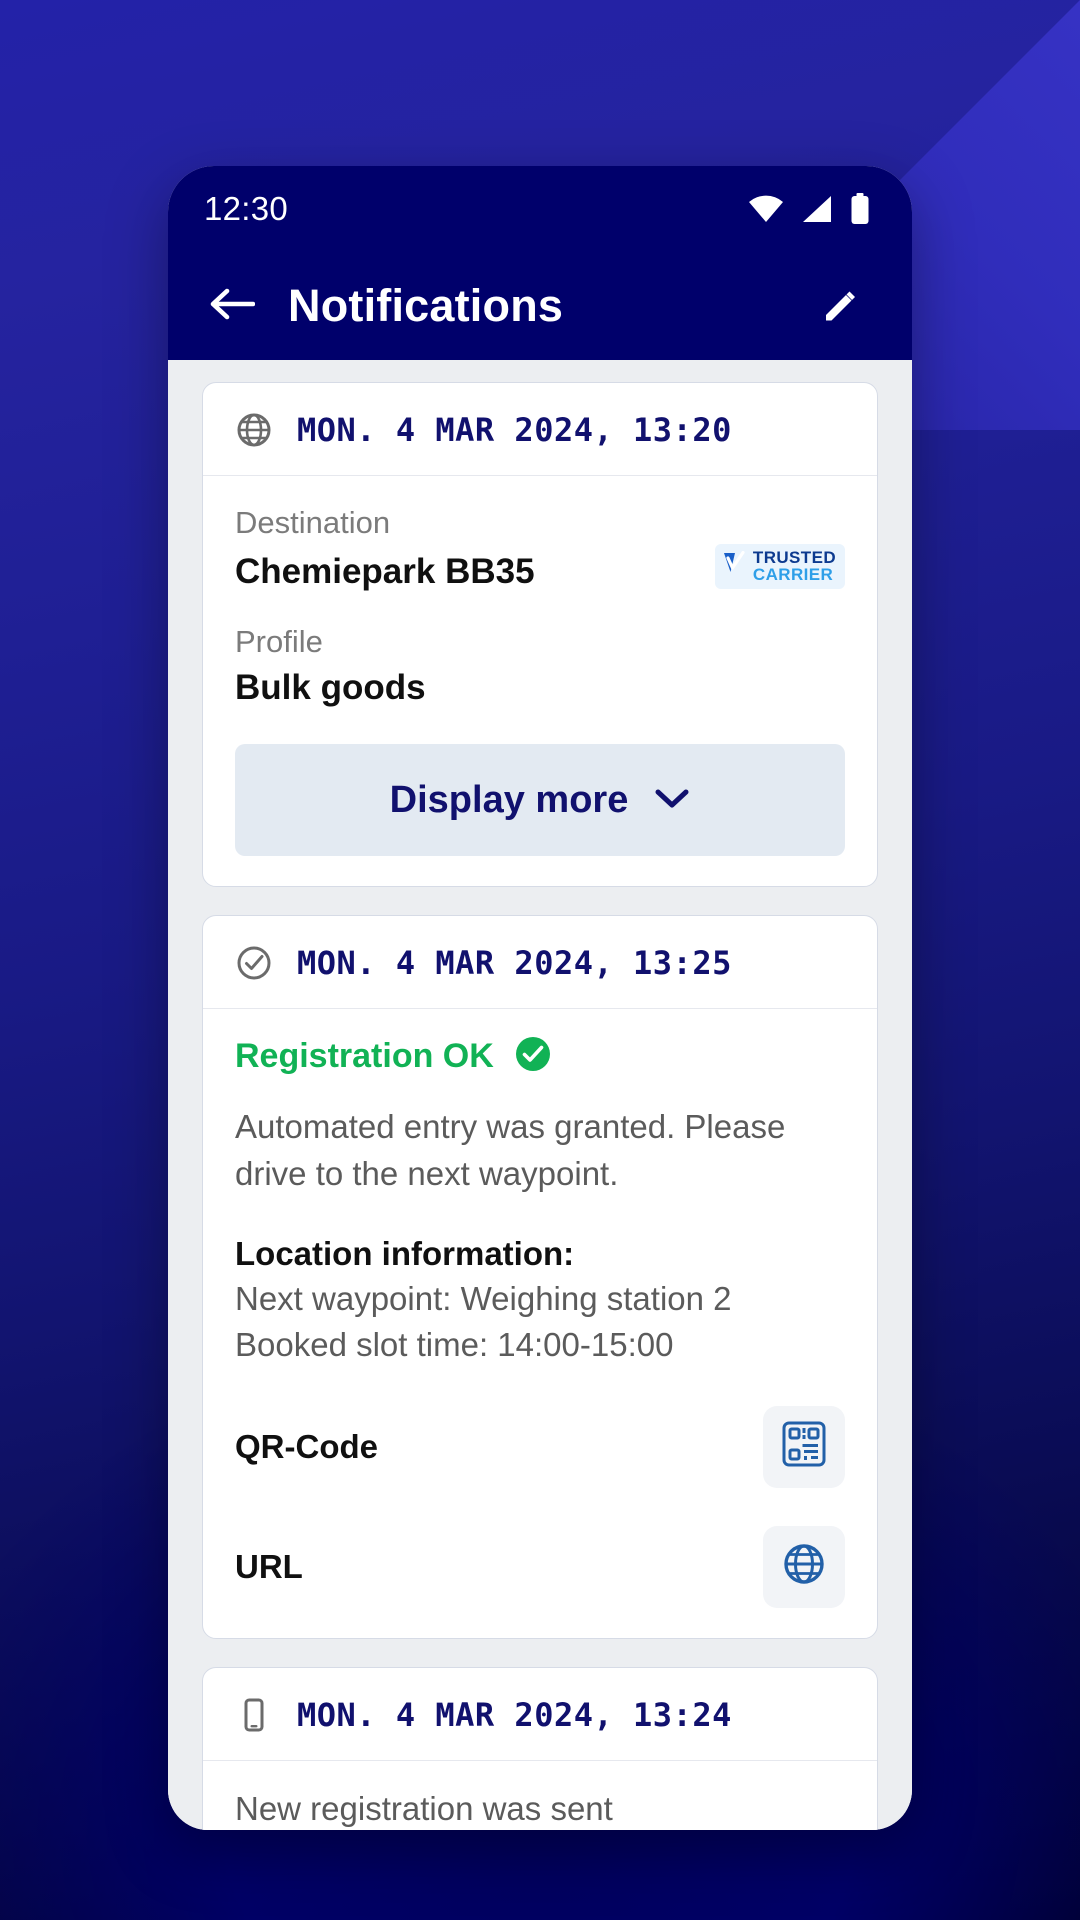  I want to click on qr-code-button, so click(804, 1446).